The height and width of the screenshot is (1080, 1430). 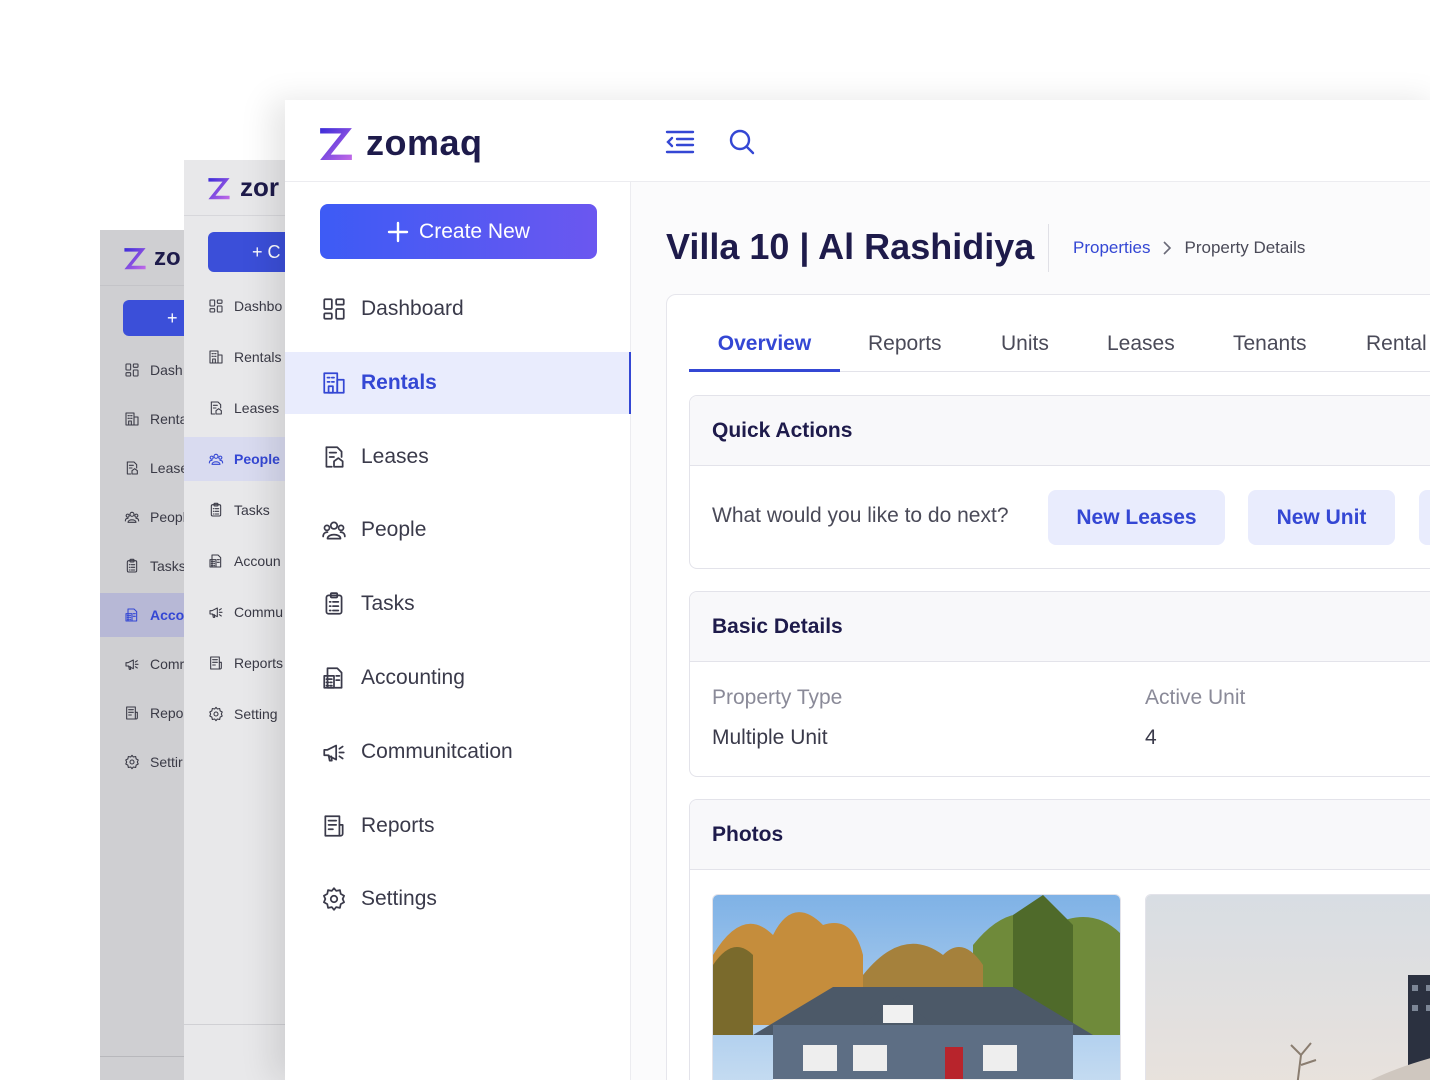 What do you see at coordinates (458, 604) in the screenshot?
I see `sidebar-item-tasks: Tasks` at bounding box center [458, 604].